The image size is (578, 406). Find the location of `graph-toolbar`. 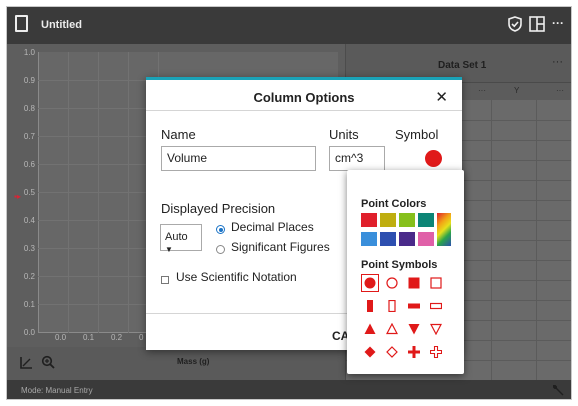

graph-toolbar is located at coordinates (176, 363).